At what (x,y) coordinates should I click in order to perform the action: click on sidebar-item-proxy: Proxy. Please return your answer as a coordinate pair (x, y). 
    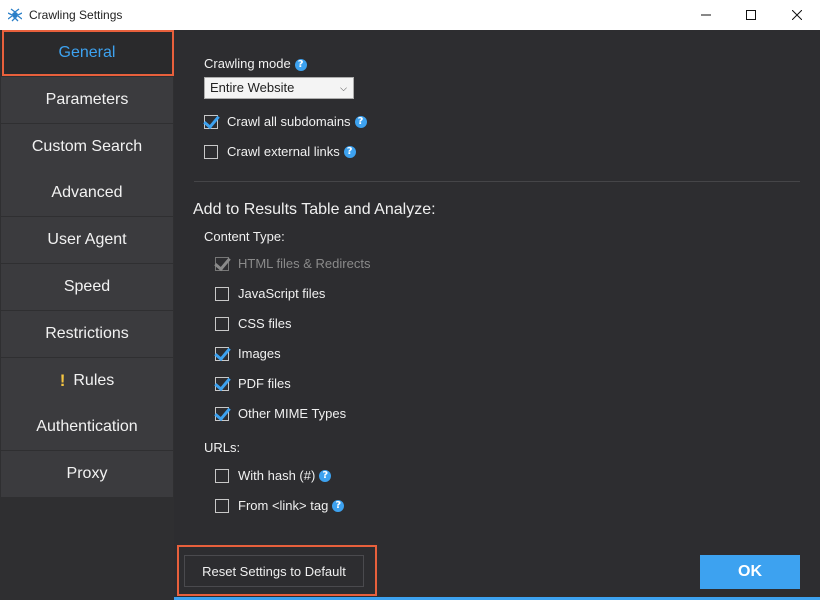
    Looking at the image, I should click on (87, 474).